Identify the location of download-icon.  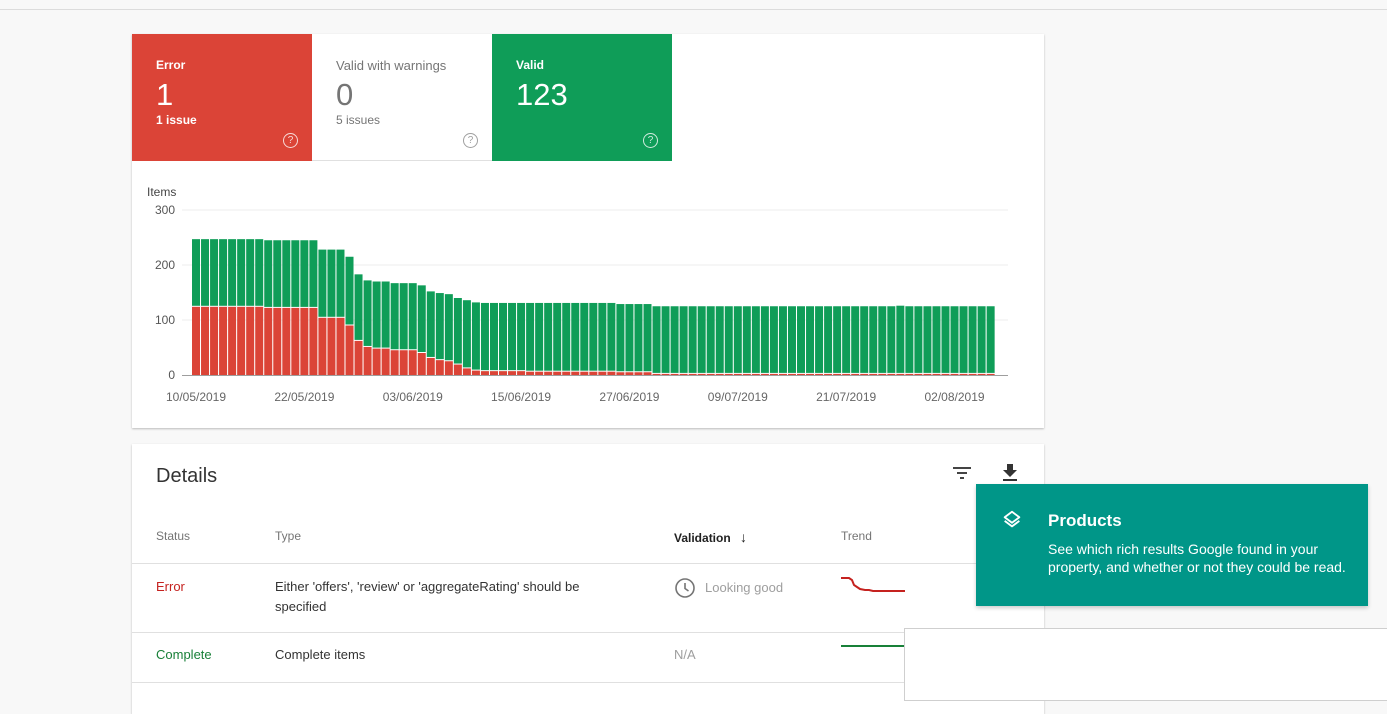
(1010, 473).